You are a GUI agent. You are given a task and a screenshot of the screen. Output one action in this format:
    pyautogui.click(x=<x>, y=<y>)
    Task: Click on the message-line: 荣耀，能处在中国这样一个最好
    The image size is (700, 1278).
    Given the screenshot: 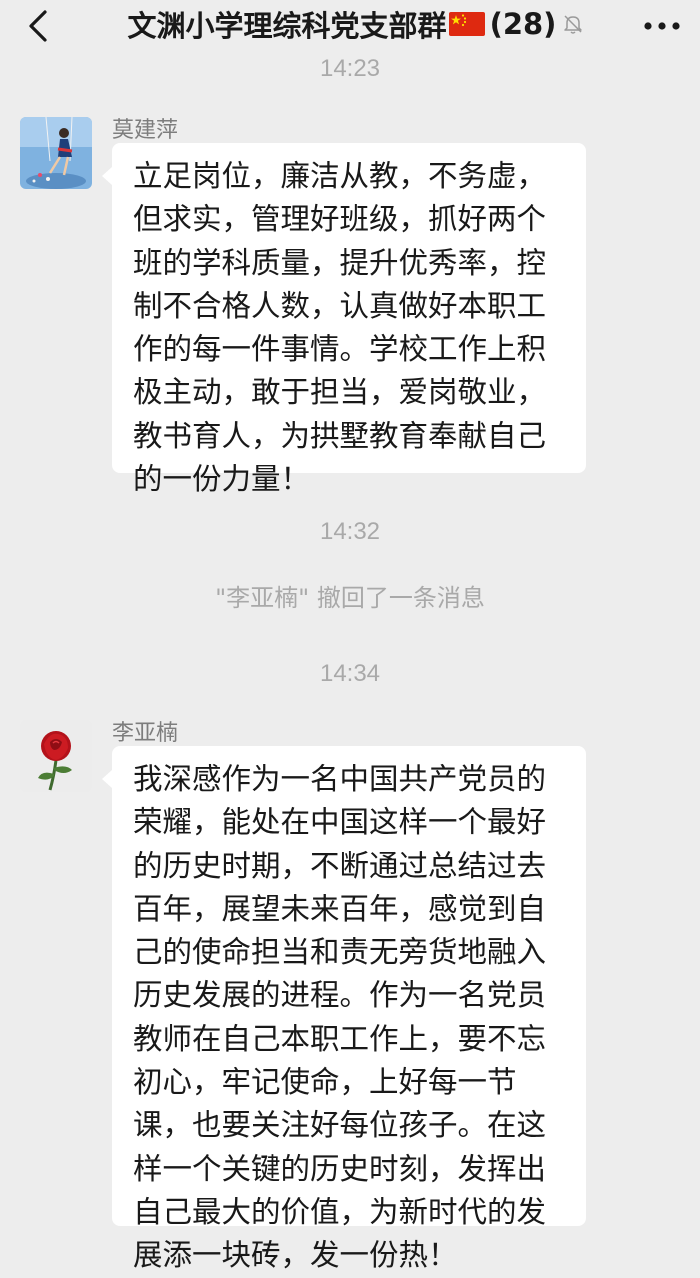 What is the action you would take?
    pyautogui.click(x=340, y=822)
    